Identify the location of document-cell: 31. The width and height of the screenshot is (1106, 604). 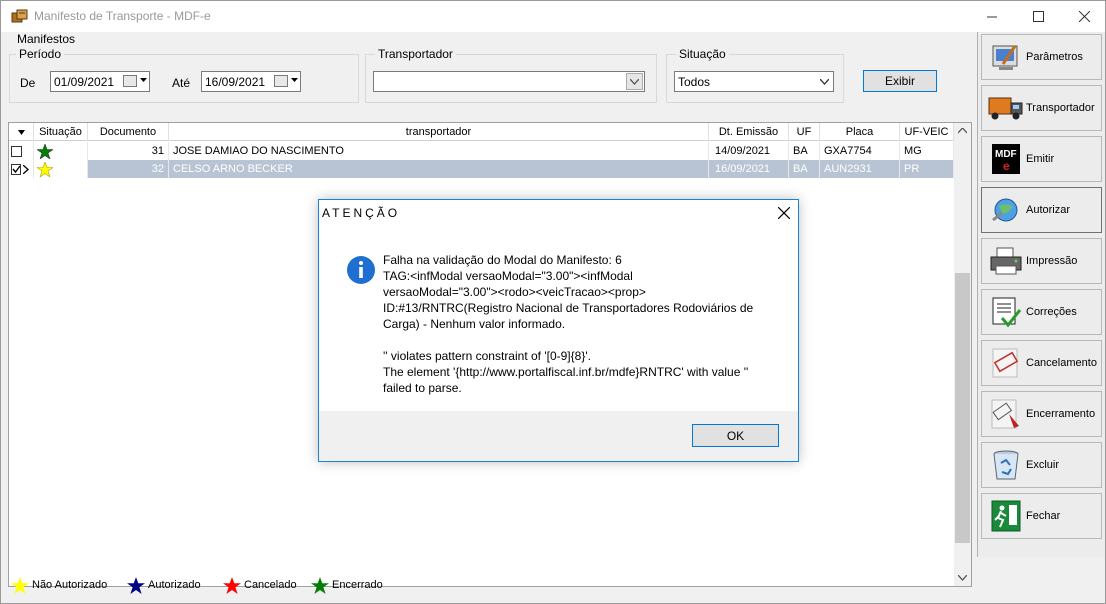
(128, 151).